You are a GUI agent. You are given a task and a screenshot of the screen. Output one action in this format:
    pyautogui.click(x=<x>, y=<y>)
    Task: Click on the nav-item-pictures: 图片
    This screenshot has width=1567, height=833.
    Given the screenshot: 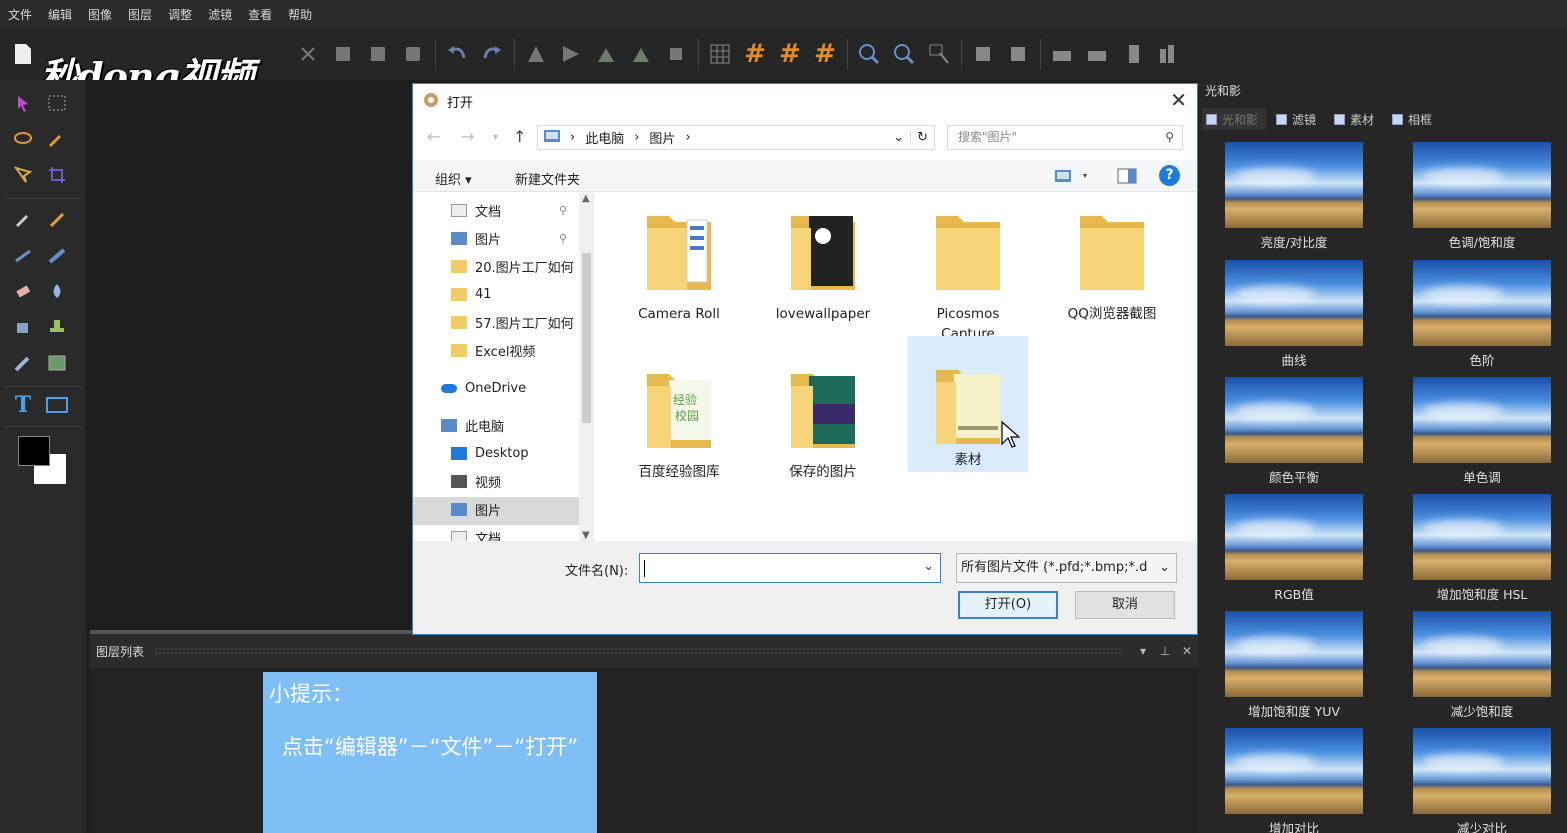 What is the action you would take?
    pyautogui.click(x=476, y=509)
    